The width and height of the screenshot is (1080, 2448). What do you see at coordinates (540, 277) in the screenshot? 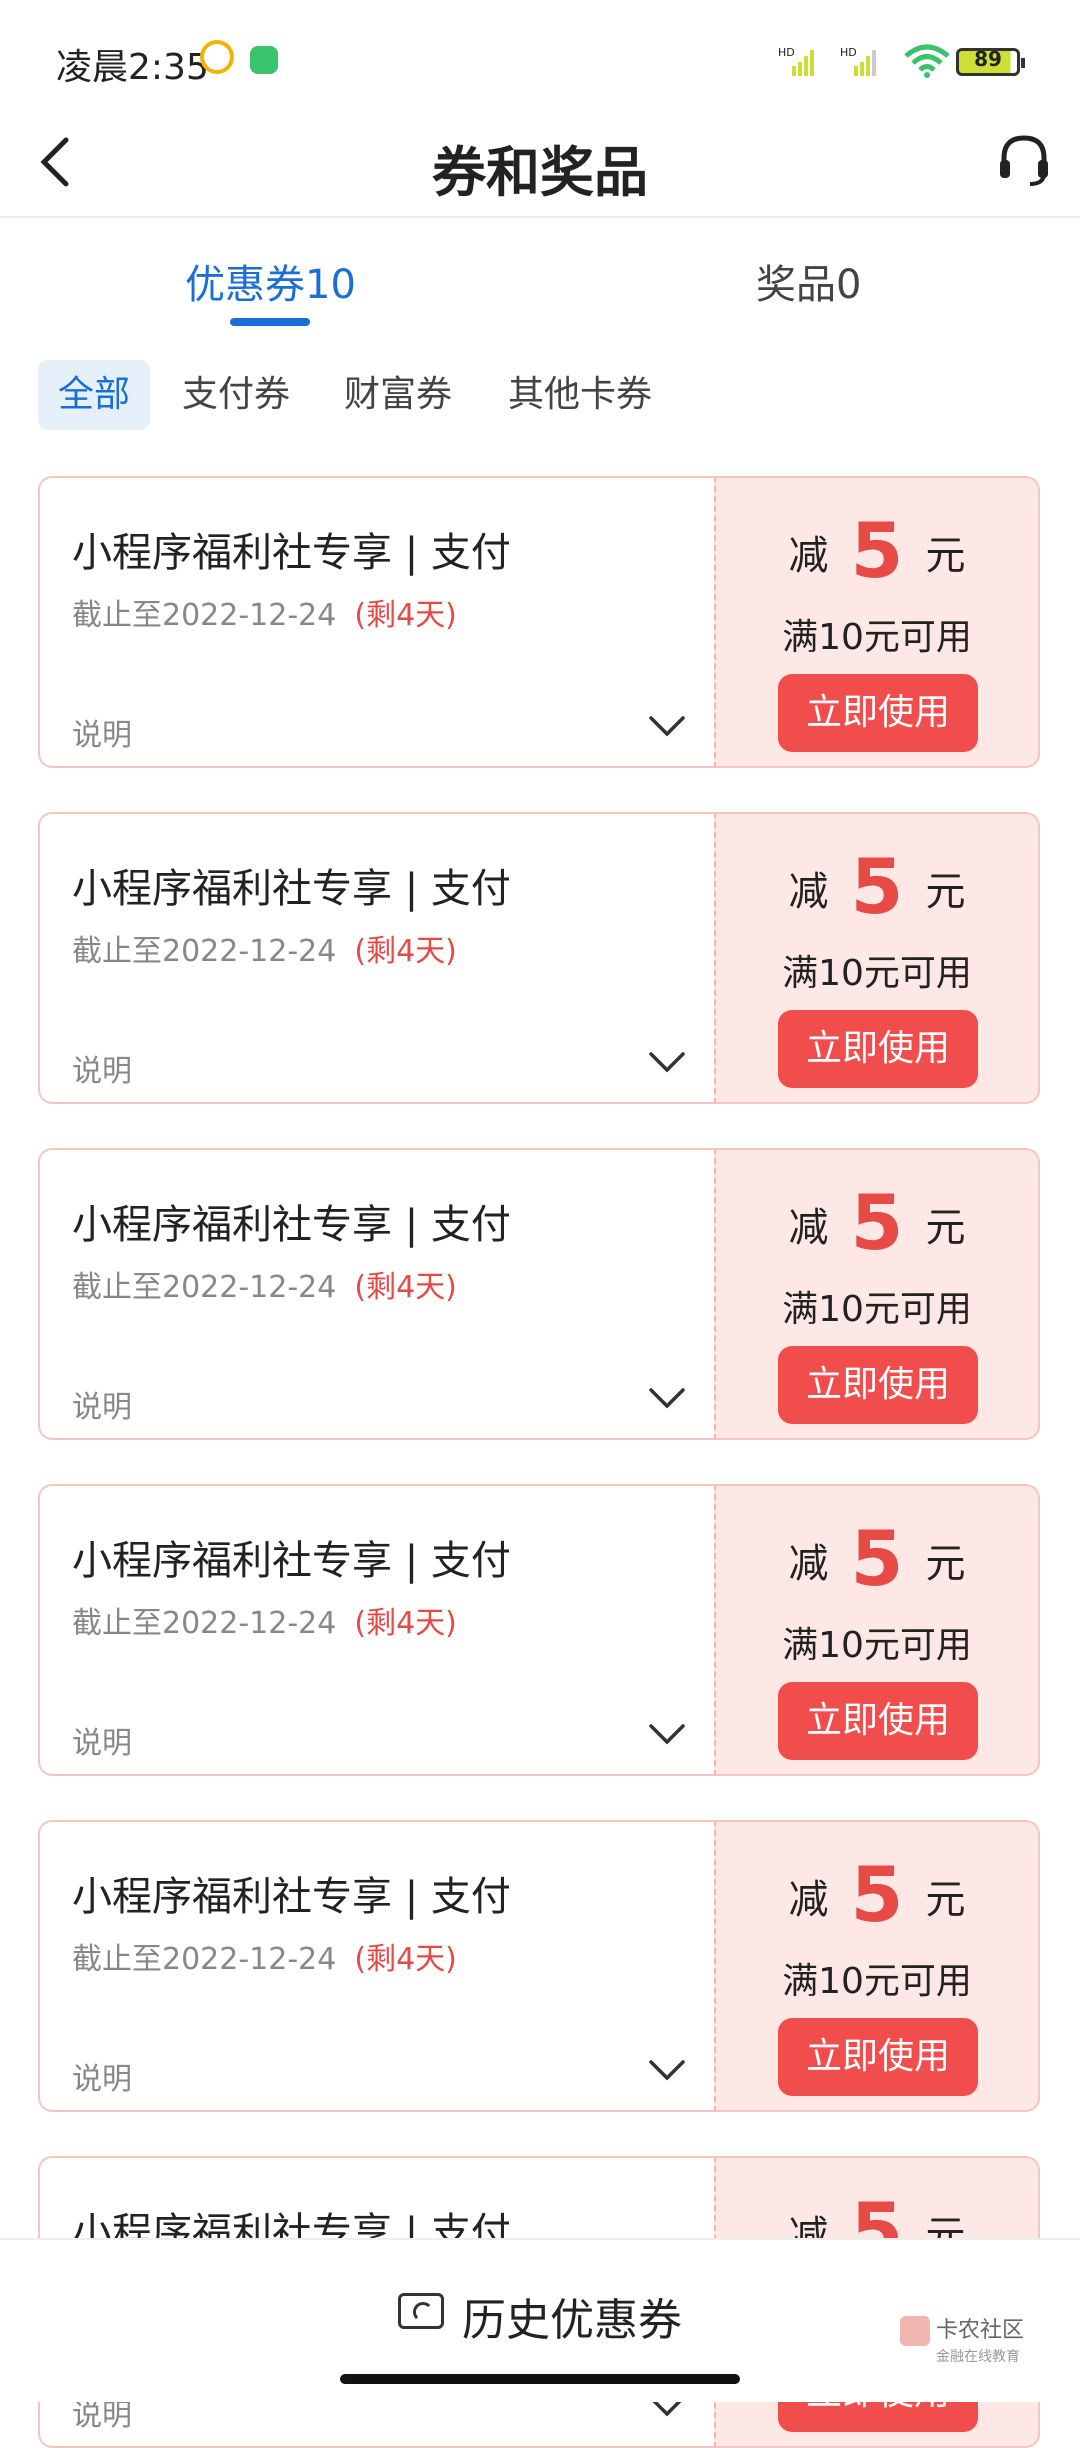
I see `tab-bar: 优惠券10 奖品0` at bounding box center [540, 277].